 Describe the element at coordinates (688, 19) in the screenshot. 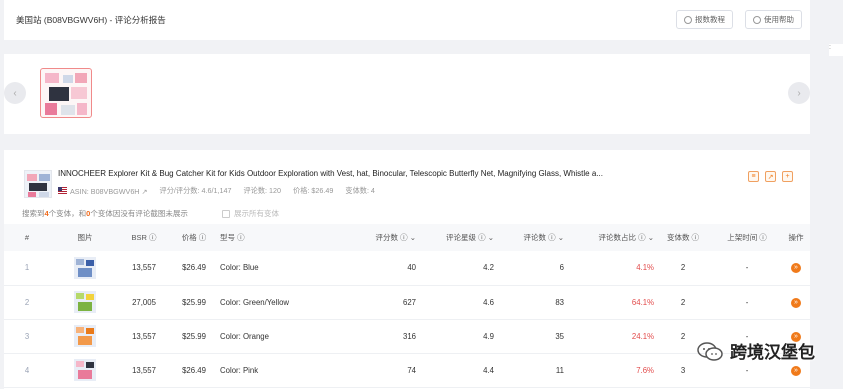

I see `play-icon` at that location.